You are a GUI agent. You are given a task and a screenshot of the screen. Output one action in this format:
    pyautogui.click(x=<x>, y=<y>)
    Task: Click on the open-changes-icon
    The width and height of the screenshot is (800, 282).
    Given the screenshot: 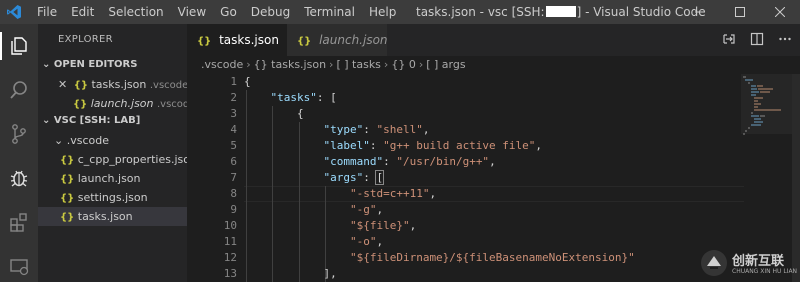 What is the action you would take?
    pyautogui.click(x=729, y=39)
    